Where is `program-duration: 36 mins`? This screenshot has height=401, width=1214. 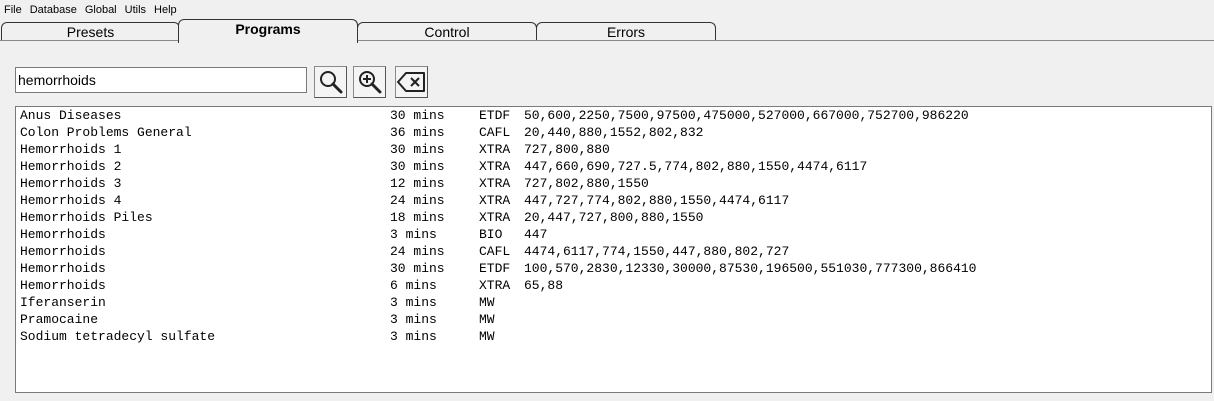
program-duration: 36 mins is located at coordinates (417, 132).